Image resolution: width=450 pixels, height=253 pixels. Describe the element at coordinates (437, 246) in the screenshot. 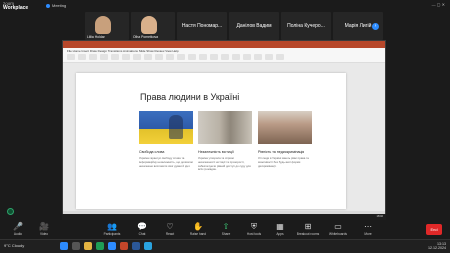

I see `system-clock: 13:13 12.12.2024` at that location.